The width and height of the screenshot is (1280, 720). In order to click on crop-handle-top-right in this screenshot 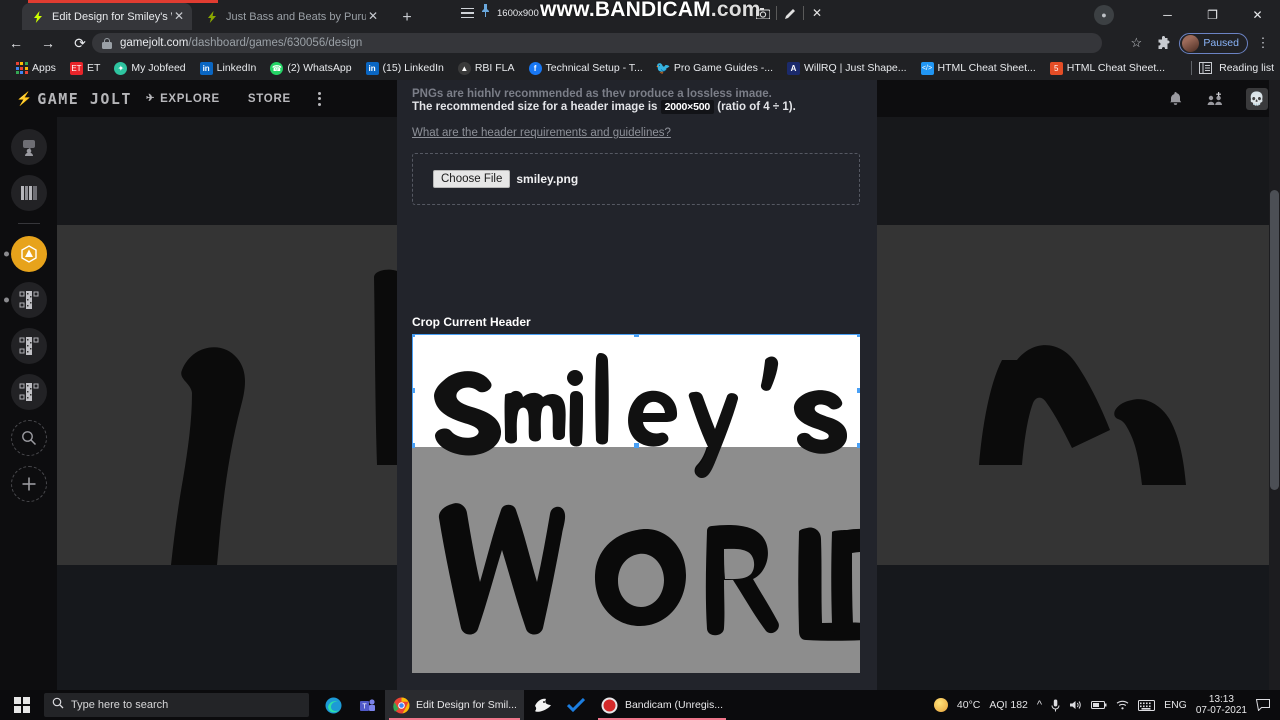, I will do `click(858, 335)`.